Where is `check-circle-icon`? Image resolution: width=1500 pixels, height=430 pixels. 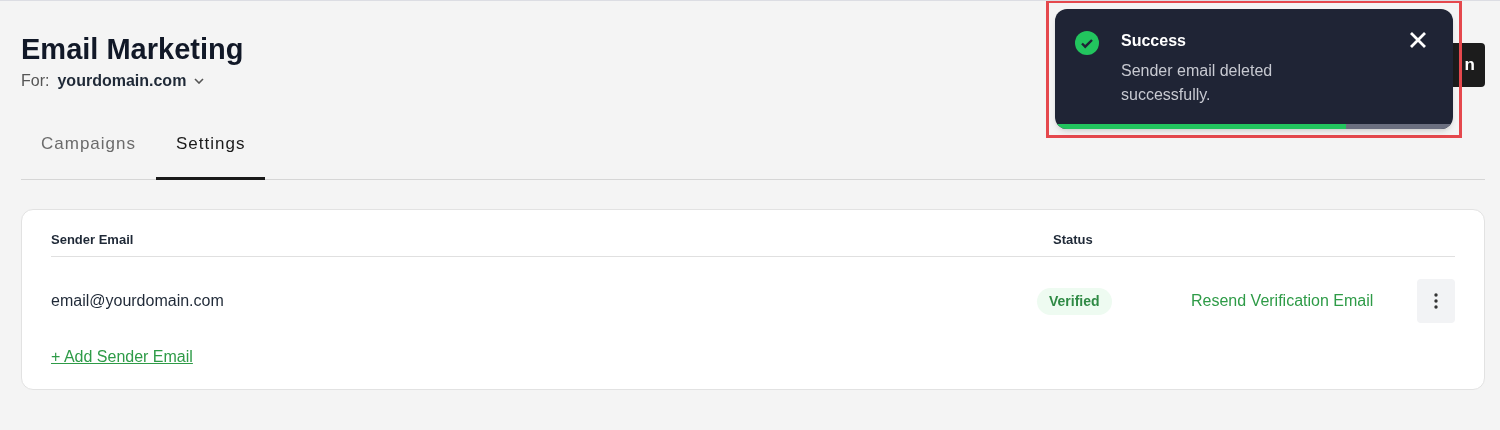 check-circle-icon is located at coordinates (1087, 43).